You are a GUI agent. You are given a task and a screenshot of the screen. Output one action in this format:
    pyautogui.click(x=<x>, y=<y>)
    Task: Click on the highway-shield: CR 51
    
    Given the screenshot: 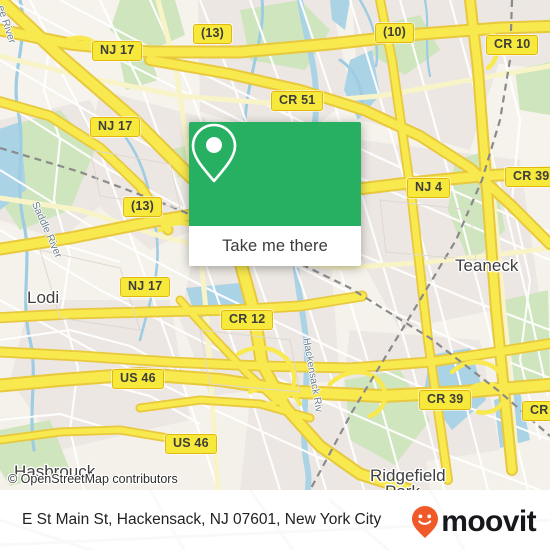 What is the action you would take?
    pyautogui.click(x=297, y=101)
    